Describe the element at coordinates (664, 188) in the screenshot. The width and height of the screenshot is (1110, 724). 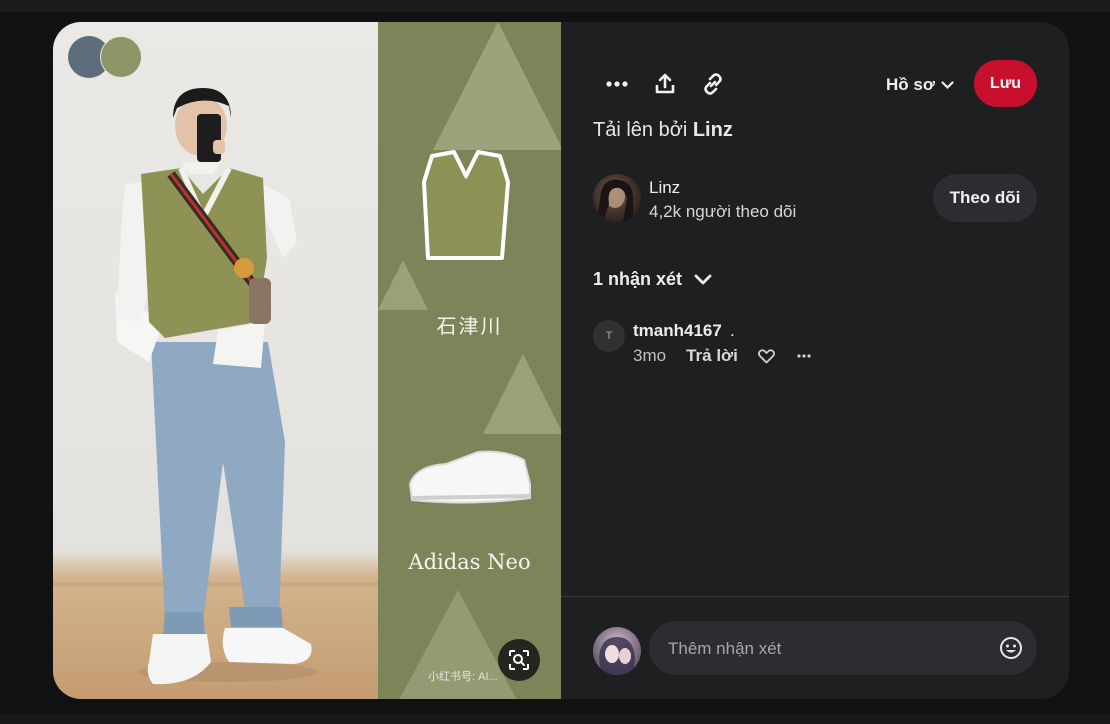
I see `creator-name: Linz` at that location.